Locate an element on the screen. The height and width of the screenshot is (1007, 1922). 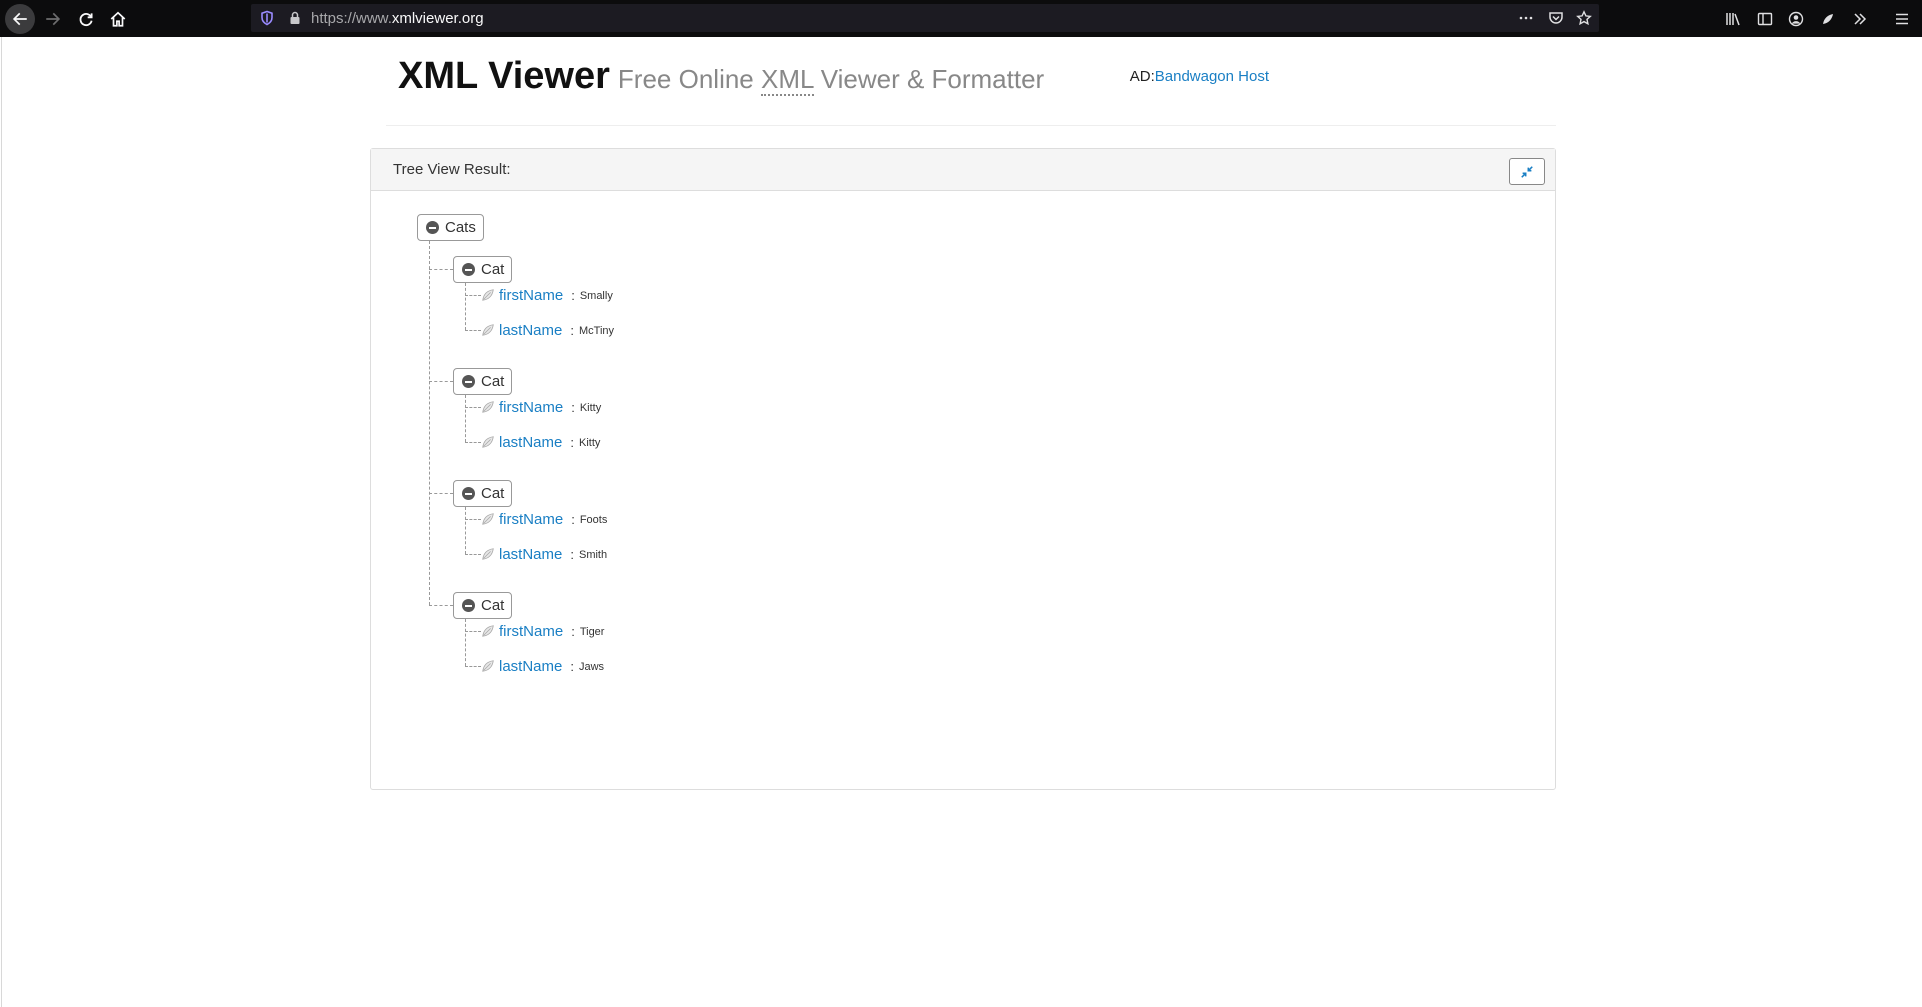
tree-leaf: firstName: Foots is located at coordinates (544, 519).